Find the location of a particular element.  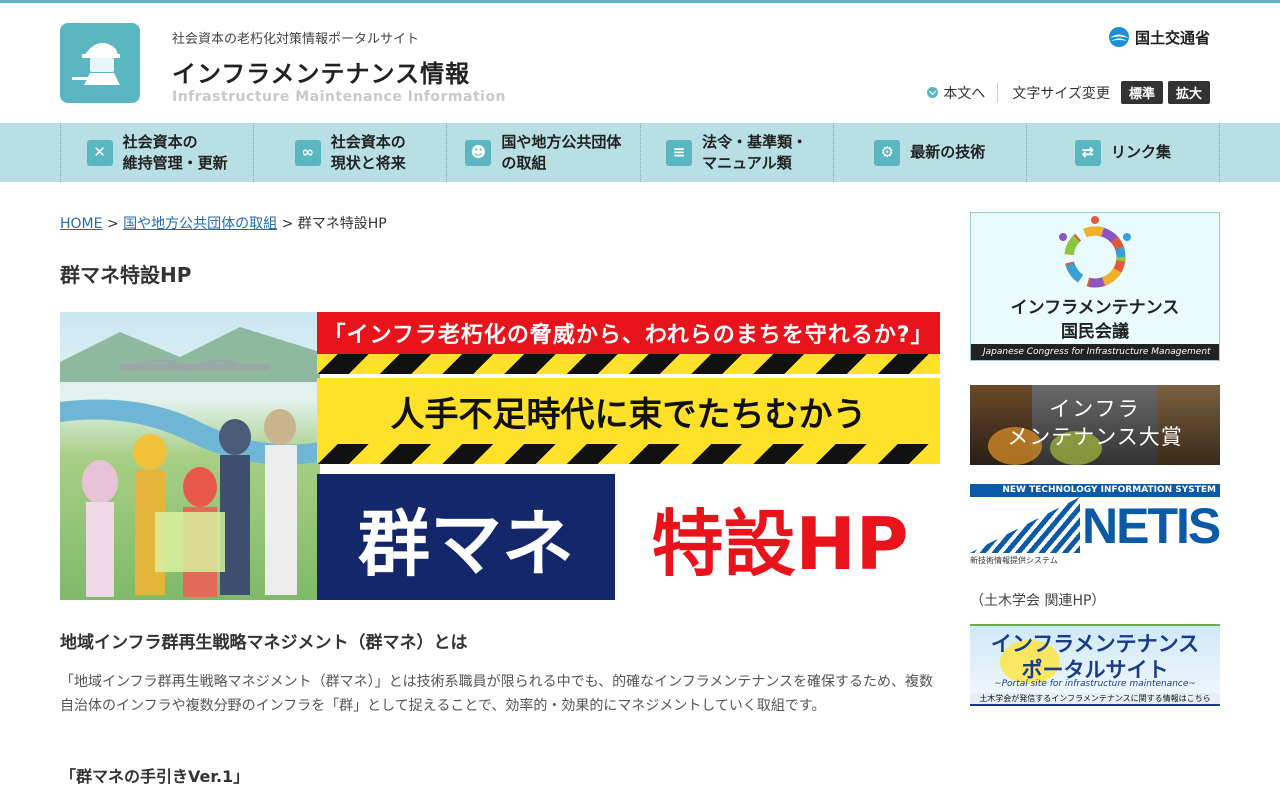

header-tools: 本文へ 文字サイズ変更 標準 拡大 is located at coordinates (1068, 92).